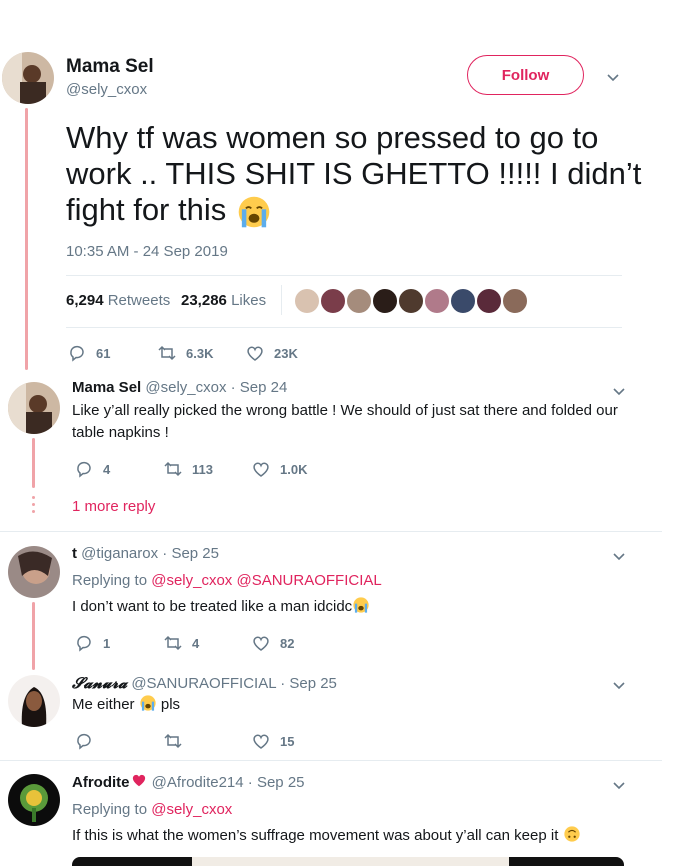 This screenshot has width=690, height=866. What do you see at coordinates (179, 388) in the screenshot?
I see `reply-header: Mama Sel @sely_cxox · Sep 24` at bounding box center [179, 388].